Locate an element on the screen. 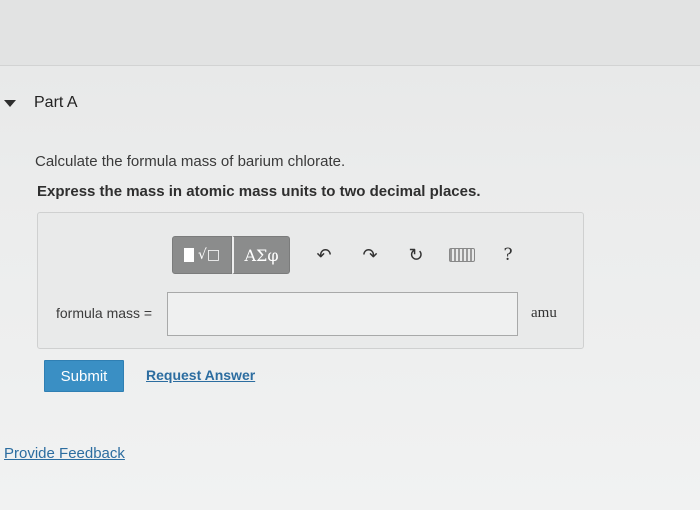 Image resolution: width=700 pixels, height=510 pixels. part-header: Part A is located at coordinates (41, 103).